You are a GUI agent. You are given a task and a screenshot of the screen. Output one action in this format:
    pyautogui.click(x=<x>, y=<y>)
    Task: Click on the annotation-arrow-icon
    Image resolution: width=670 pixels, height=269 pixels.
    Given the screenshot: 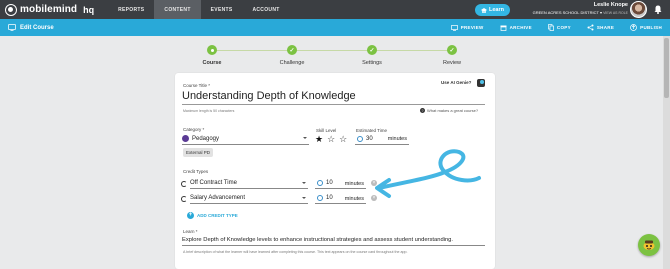 What is the action you would take?
    pyautogui.click(x=428, y=173)
    